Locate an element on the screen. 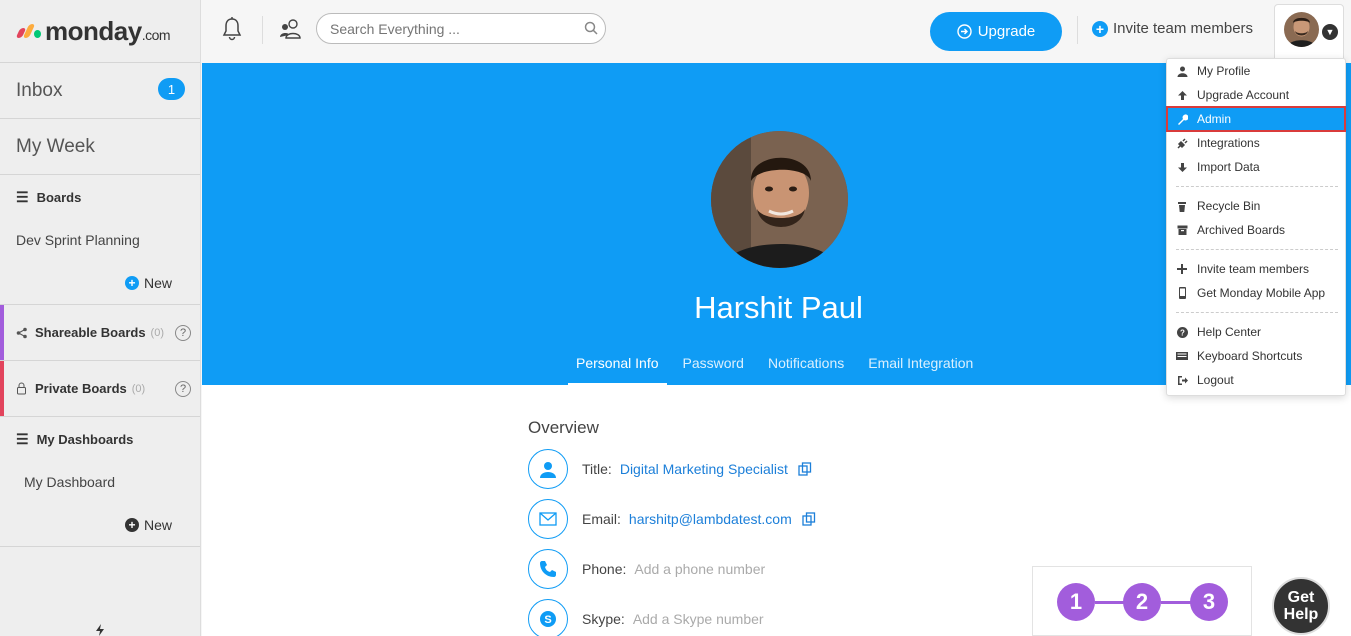  tab-email-integration: Email Integration is located at coordinates (920, 365).